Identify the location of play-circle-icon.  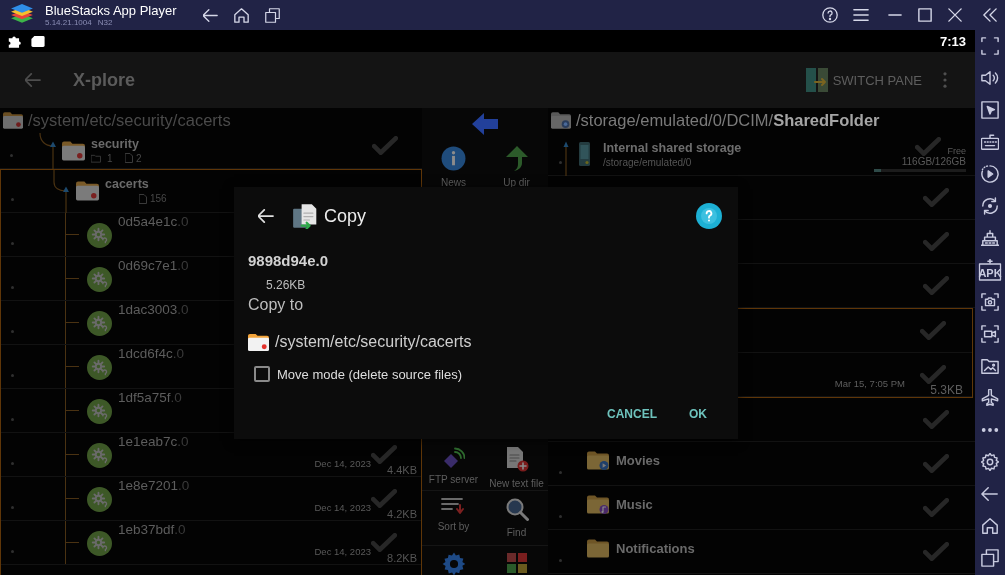
(990, 174).